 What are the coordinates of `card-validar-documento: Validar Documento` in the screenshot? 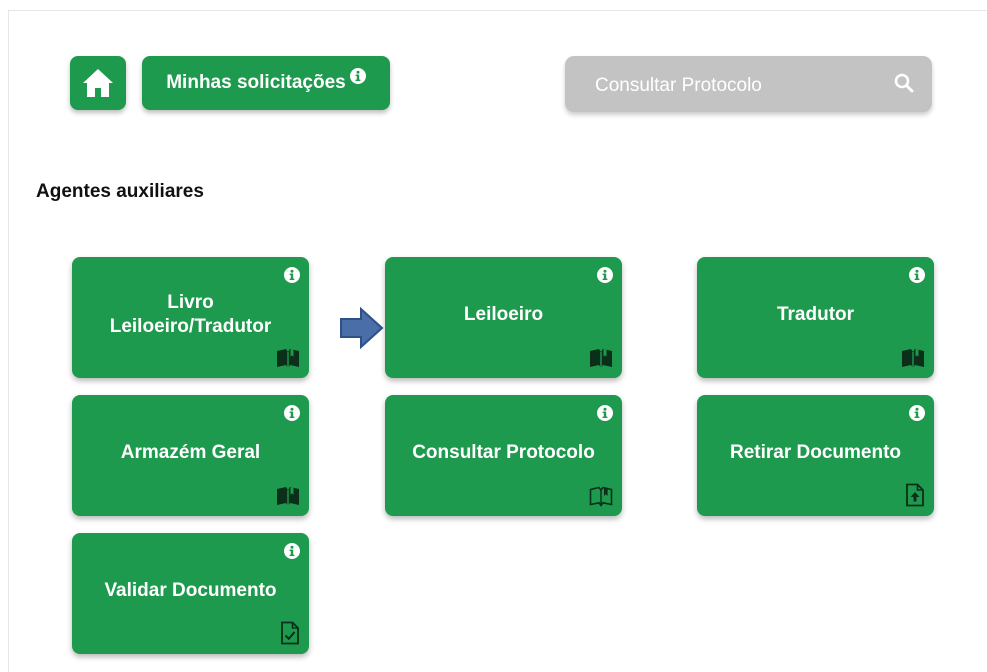 It's located at (190, 593).